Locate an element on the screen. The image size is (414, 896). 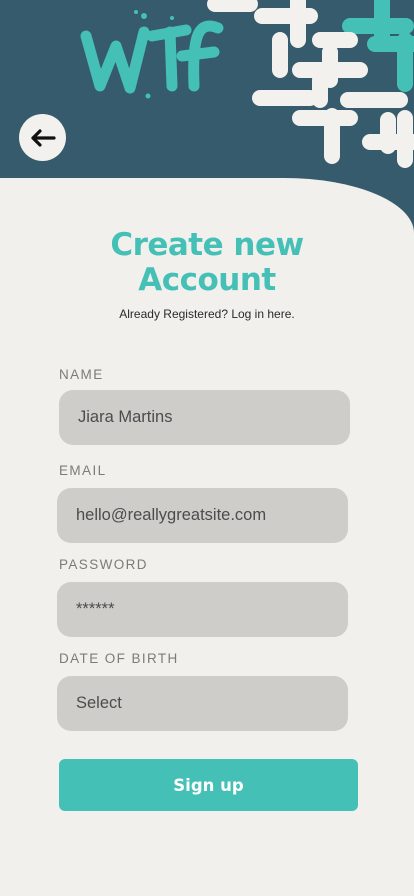
arrow-left-icon is located at coordinates (43, 137).